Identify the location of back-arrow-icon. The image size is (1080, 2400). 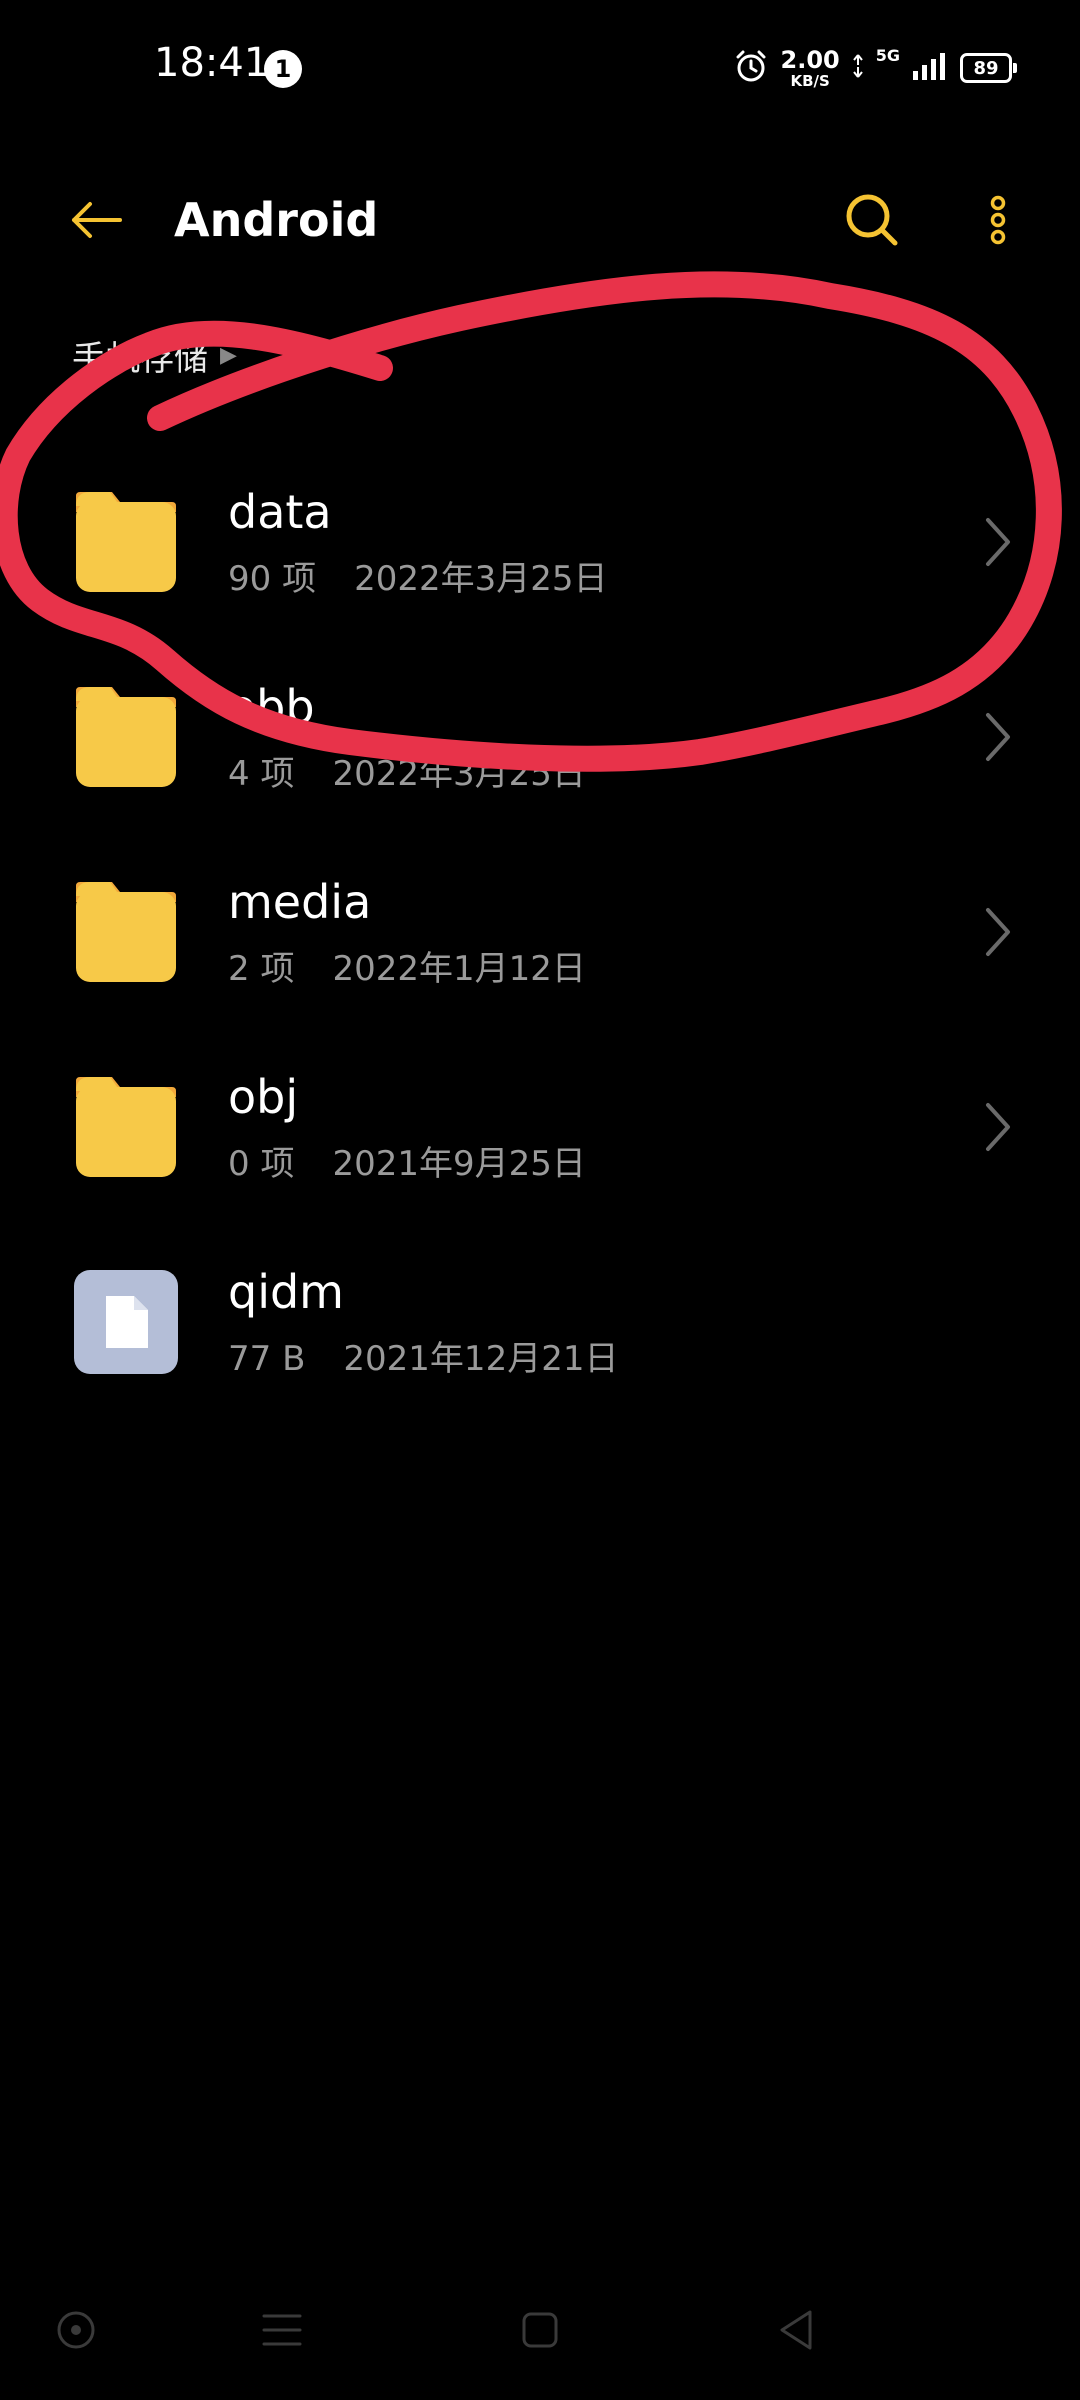
(97, 220).